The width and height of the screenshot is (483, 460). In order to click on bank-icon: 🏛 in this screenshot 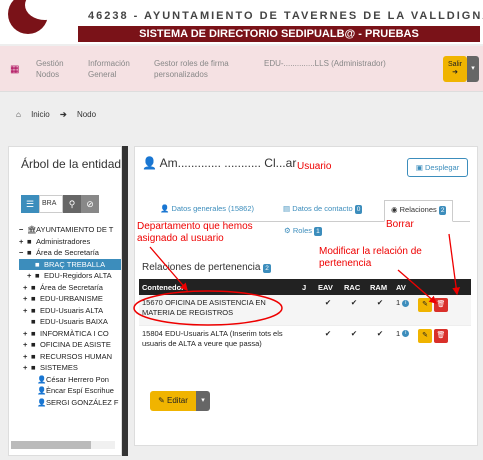, I will do `click(32, 229)`.